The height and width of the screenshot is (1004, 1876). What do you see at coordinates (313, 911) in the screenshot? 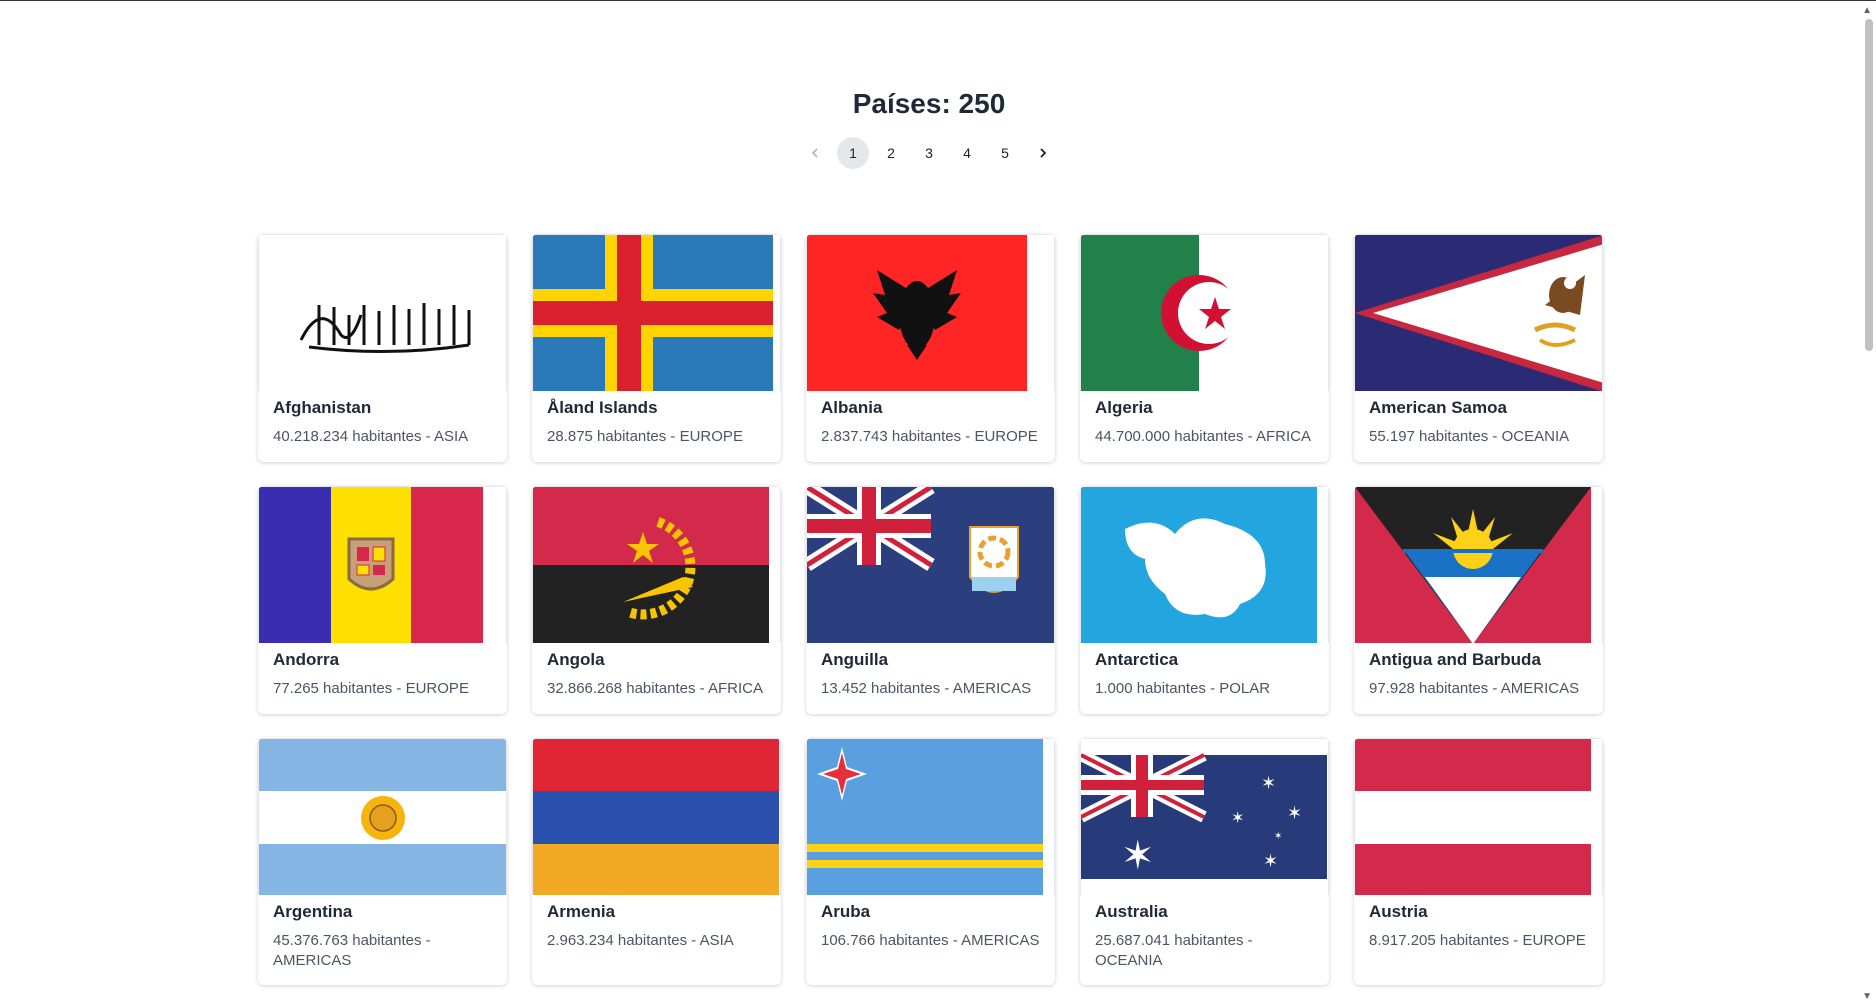
I see `country-name: Argentina` at bounding box center [313, 911].